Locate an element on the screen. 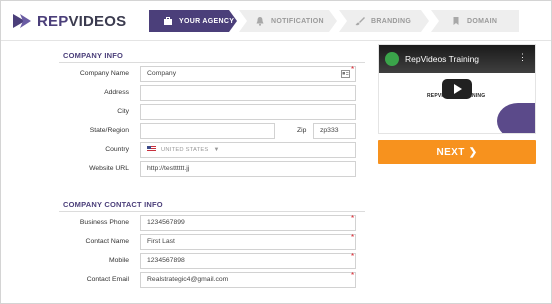 The image size is (552, 304). contact-email-input: Realstrategic4@gmail.com is located at coordinates (248, 280).